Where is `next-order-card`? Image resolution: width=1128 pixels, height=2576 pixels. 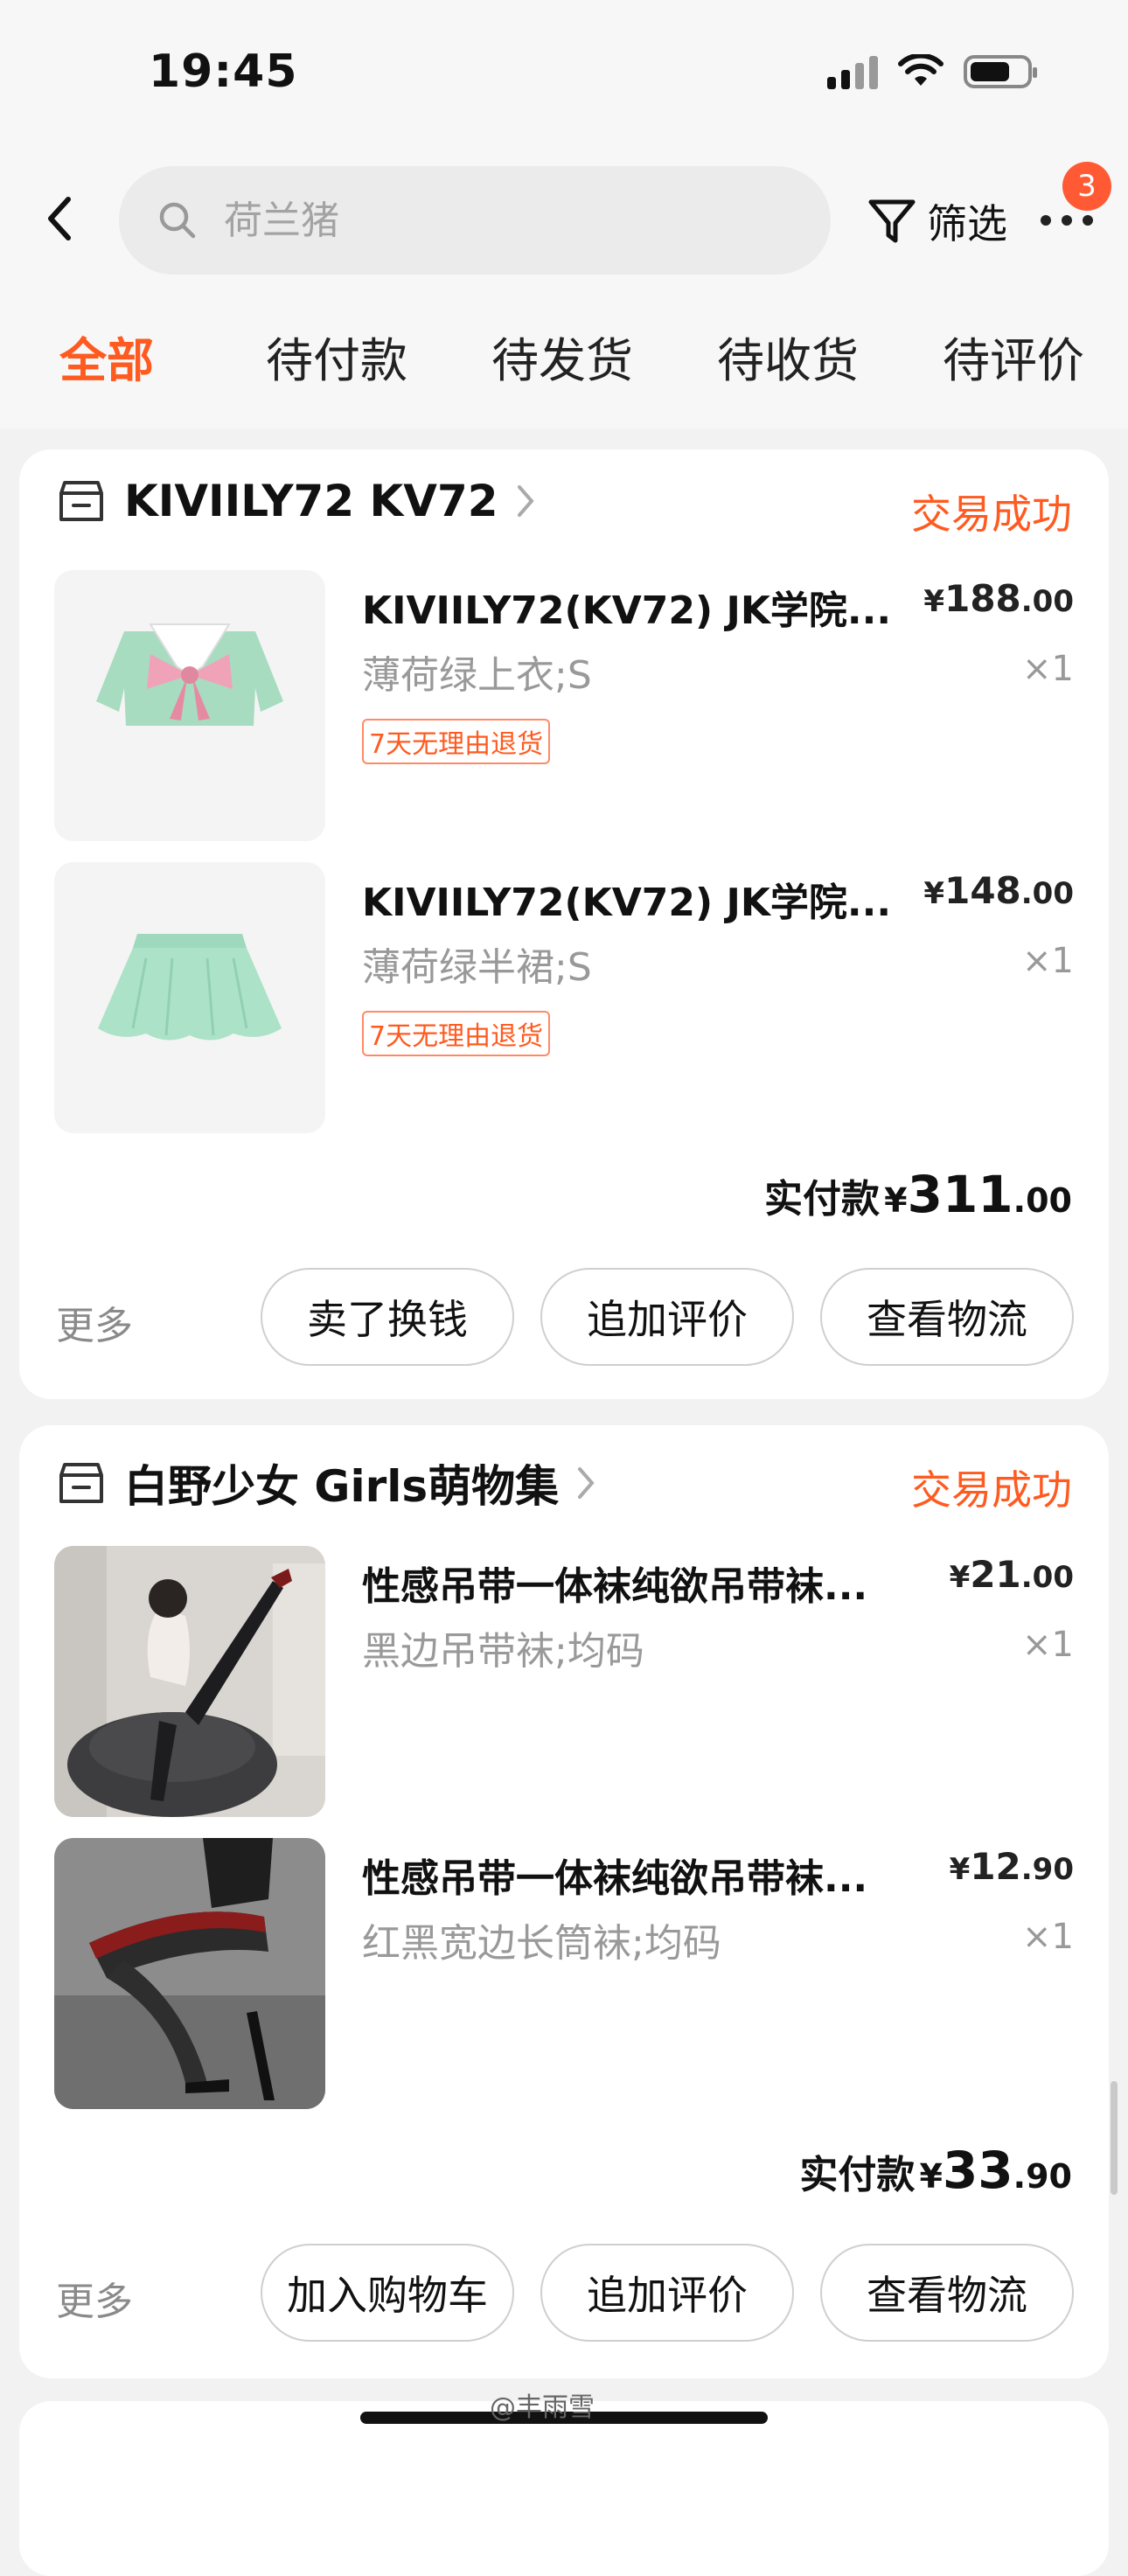 next-order-card is located at coordinates (564, 2488).